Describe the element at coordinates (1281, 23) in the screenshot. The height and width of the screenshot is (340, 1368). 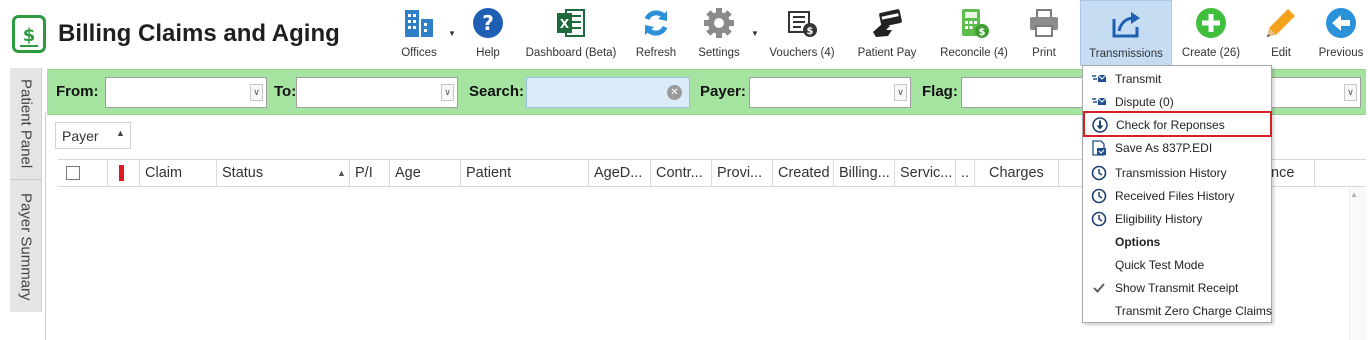
I see `pencil-icon` at that location.